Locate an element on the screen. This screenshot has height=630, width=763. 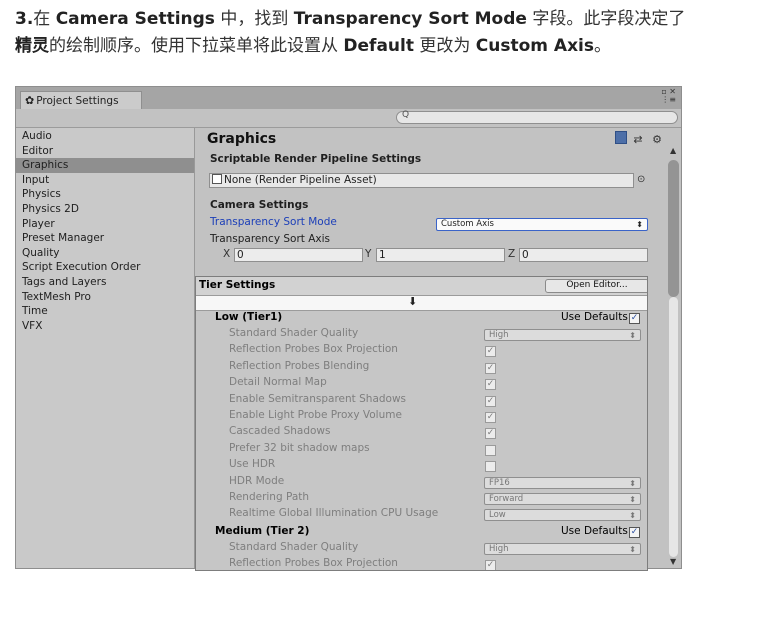
low-reflection-probes-blending-label: Reflection Probes Blending is located at coordinates (299, 365).